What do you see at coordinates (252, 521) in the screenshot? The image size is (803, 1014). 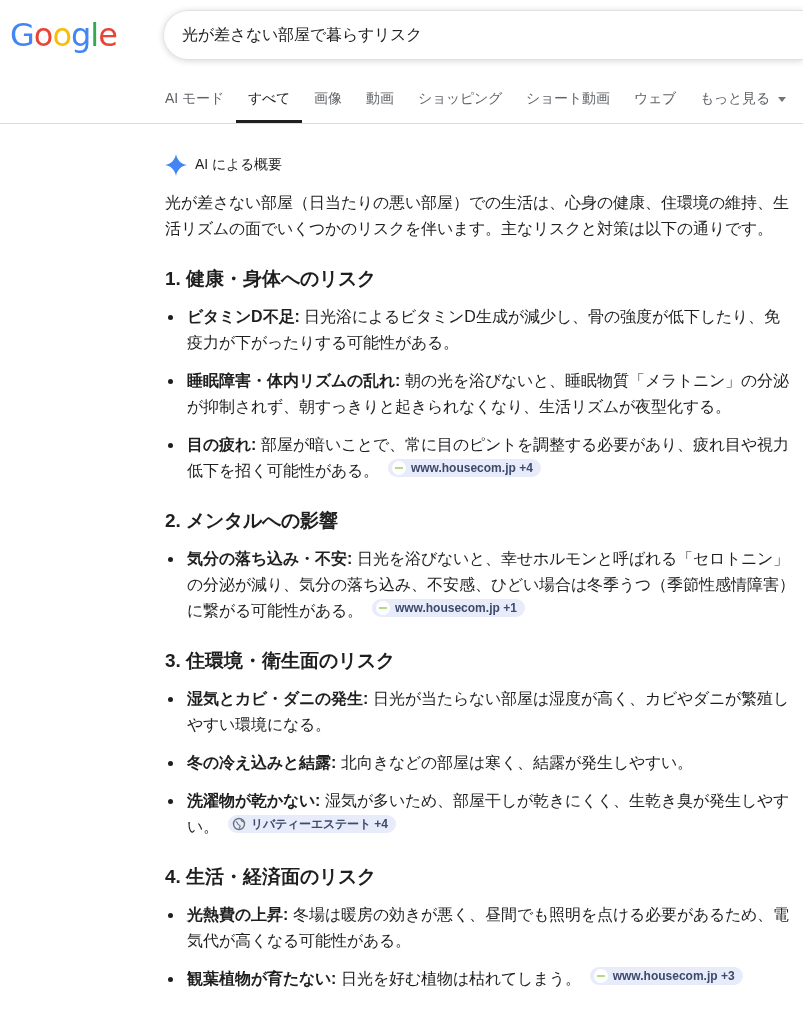 I see `section-heading: 2. メンタルへの影響` at bounding box center [252, 521].